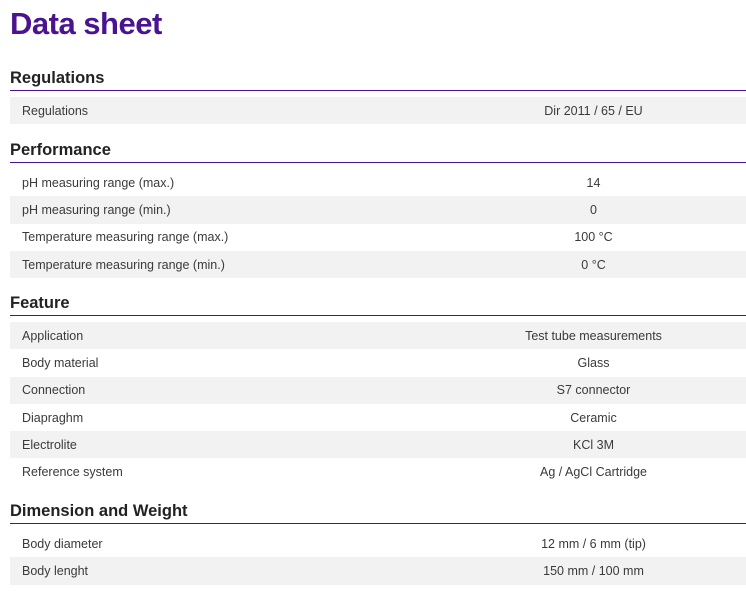  What do you see at coordinates (62, 543) in the screenshot?
I see `row-label: Body diameter` at bounding box center [62, 543].